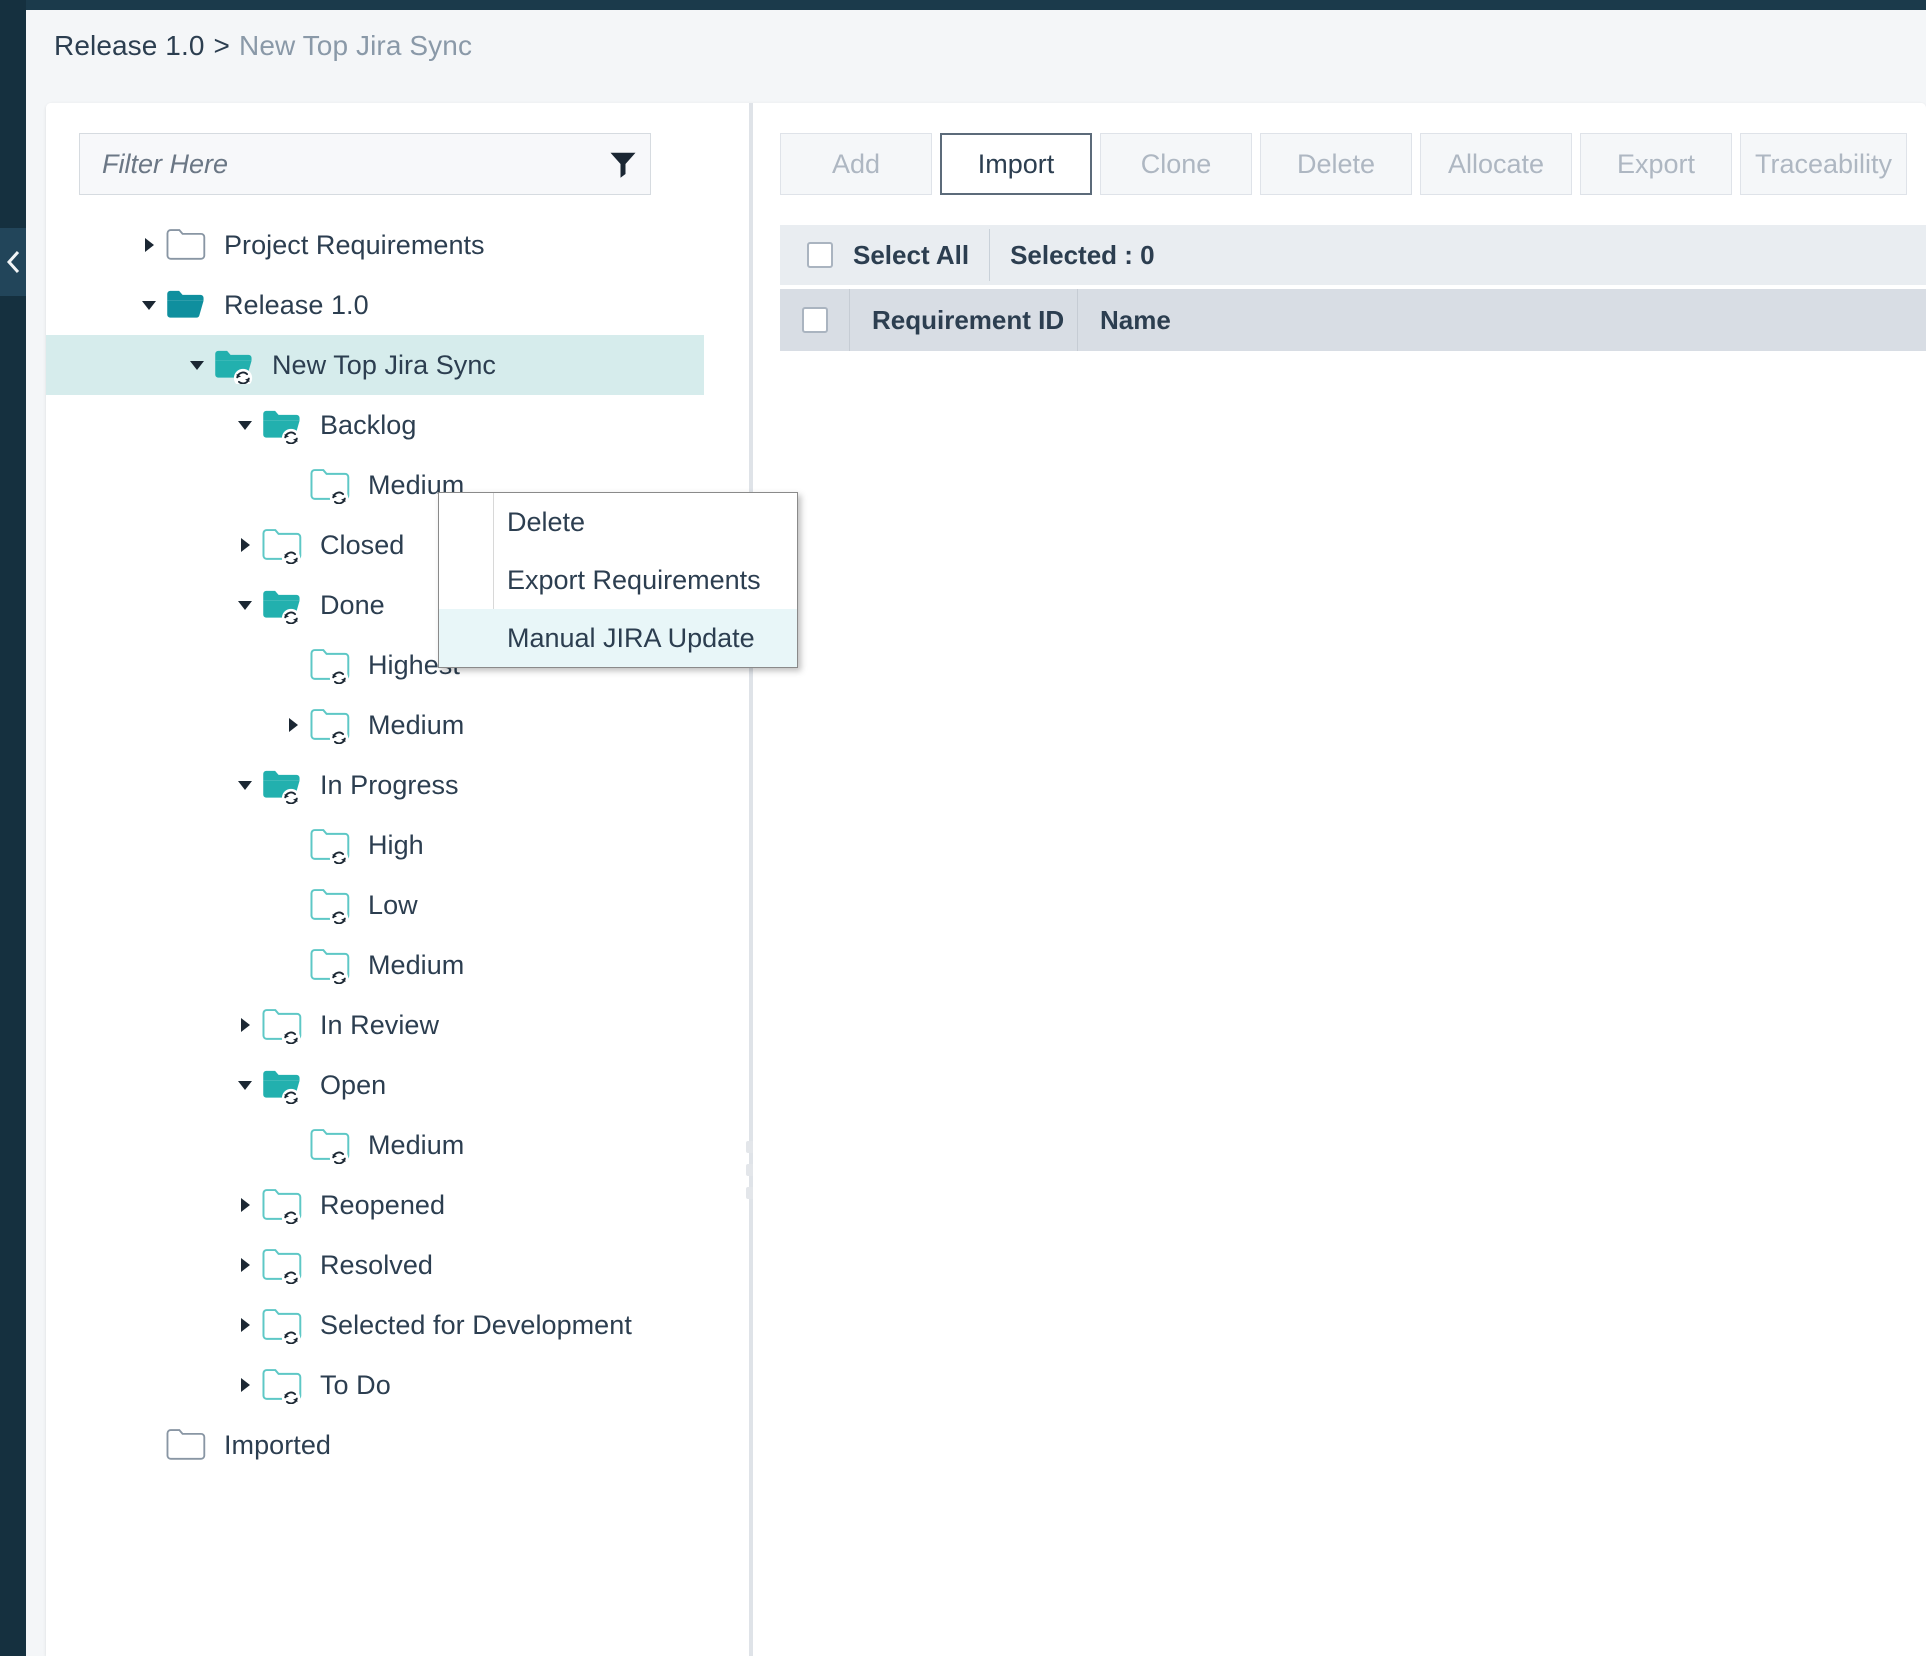 The image size is (1926, 1656). I want to click on tree-node-label: Imported, so click(277, 1444).